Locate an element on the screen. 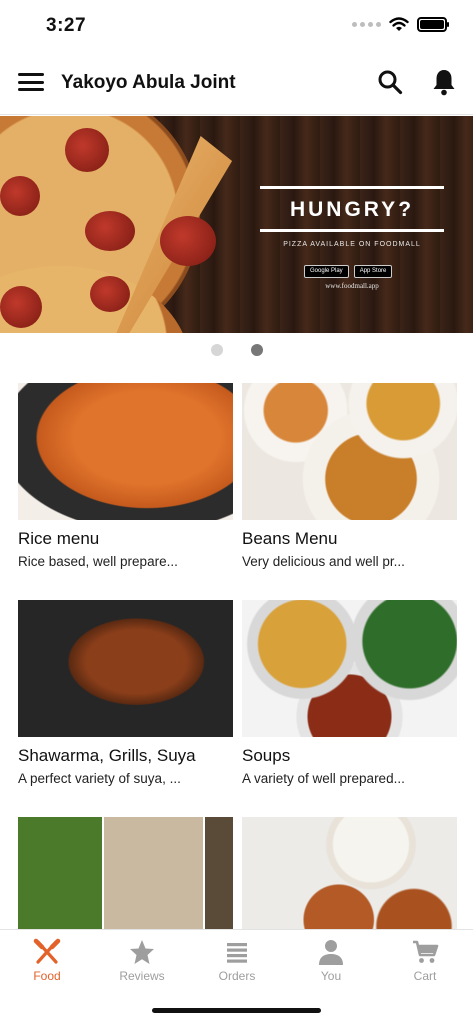  hamburger-menu-button is located at coordinates (31, 82).